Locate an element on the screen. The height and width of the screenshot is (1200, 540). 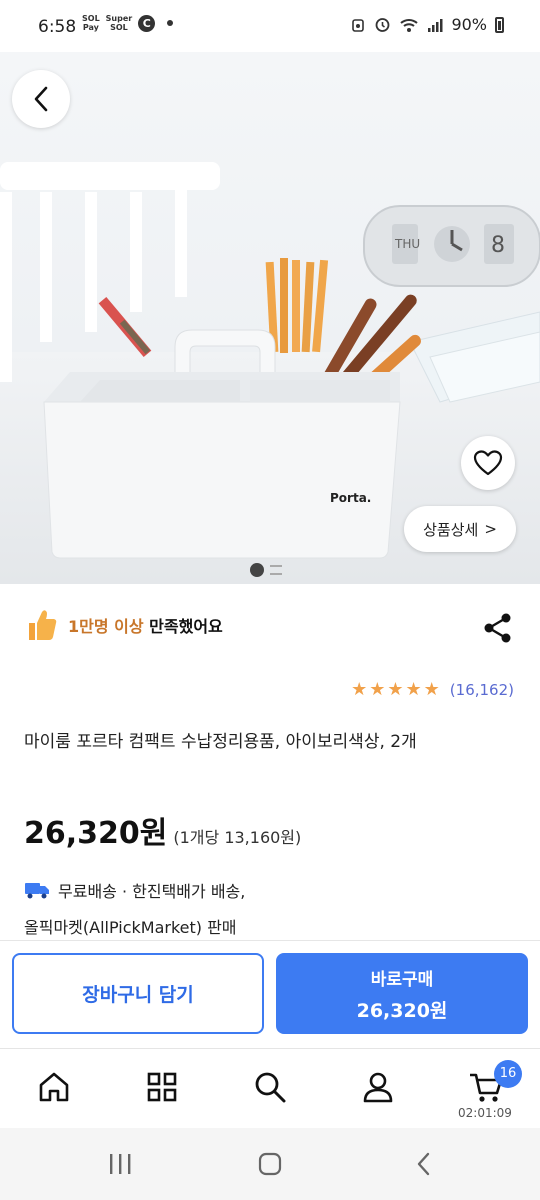
nav-home is located at coordinates (54, 1087).